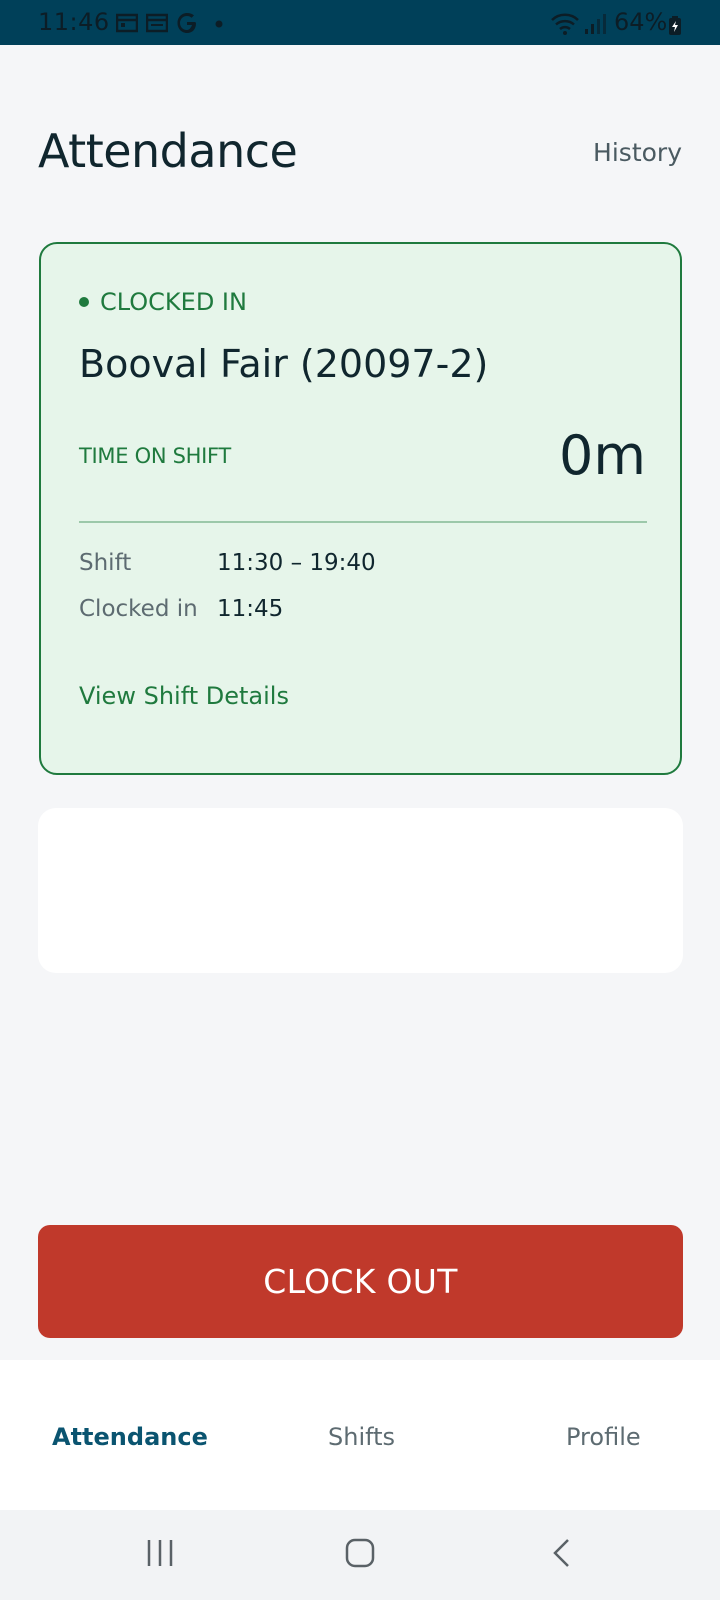 Image resolution: width=720 pixels, height=1600 pixels. I want to click on google-icon, so click(186, 23).